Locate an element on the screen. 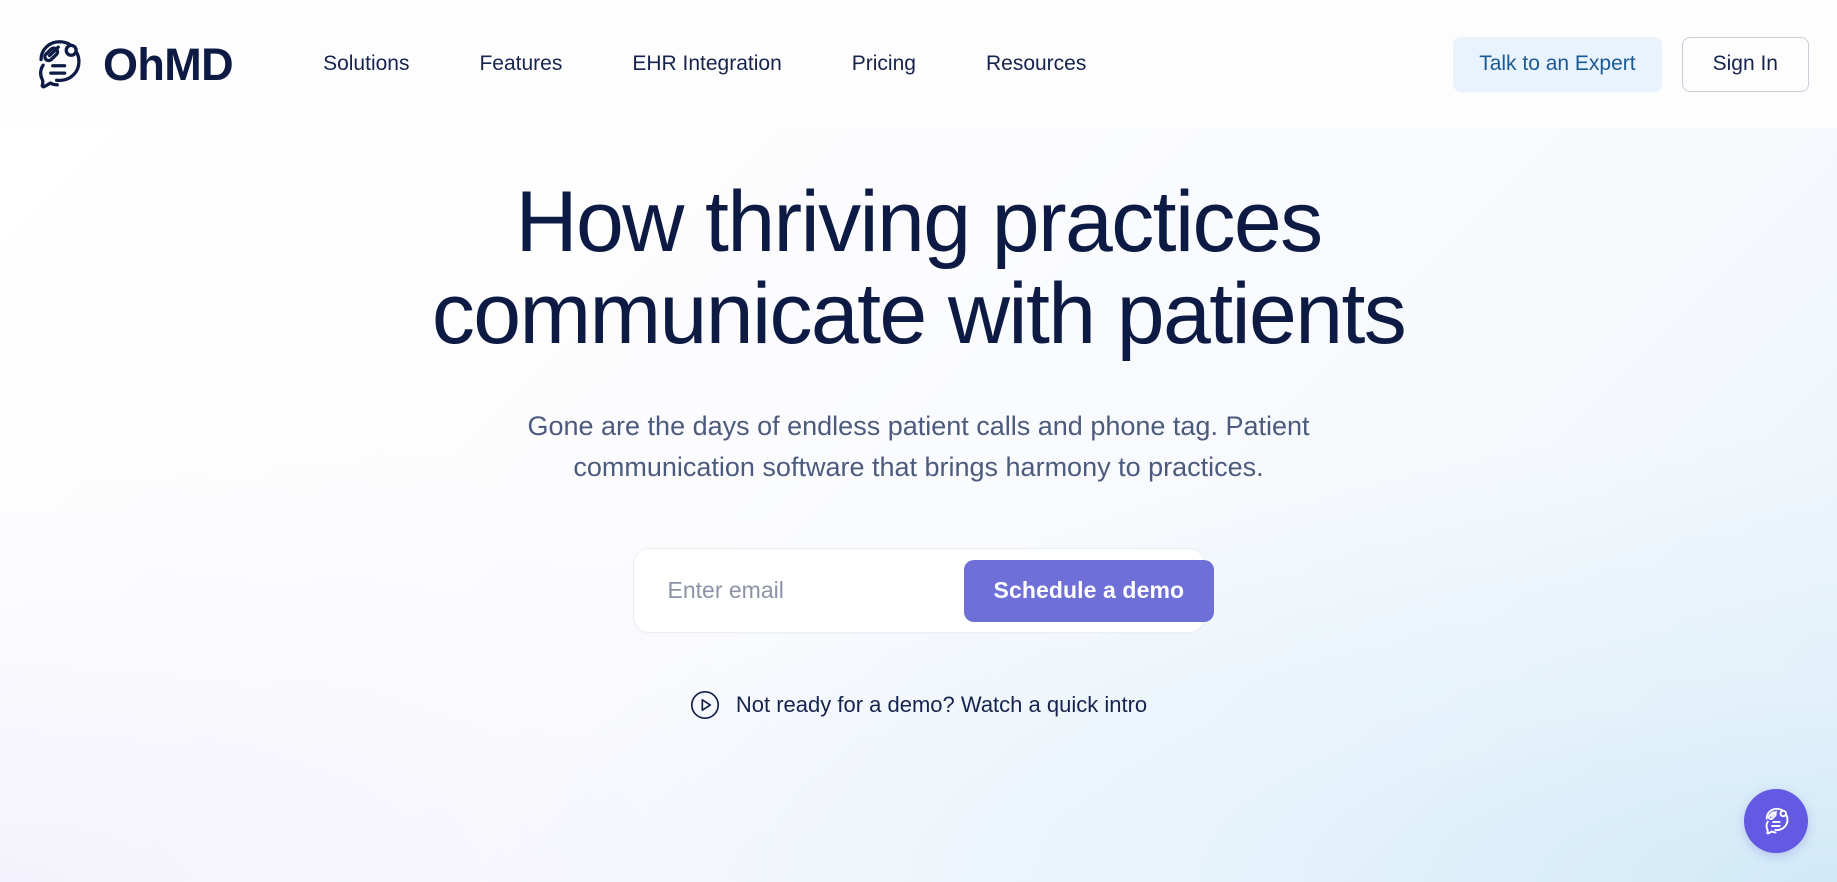  brand-name: OhMD is located at coordinates (168, 64).